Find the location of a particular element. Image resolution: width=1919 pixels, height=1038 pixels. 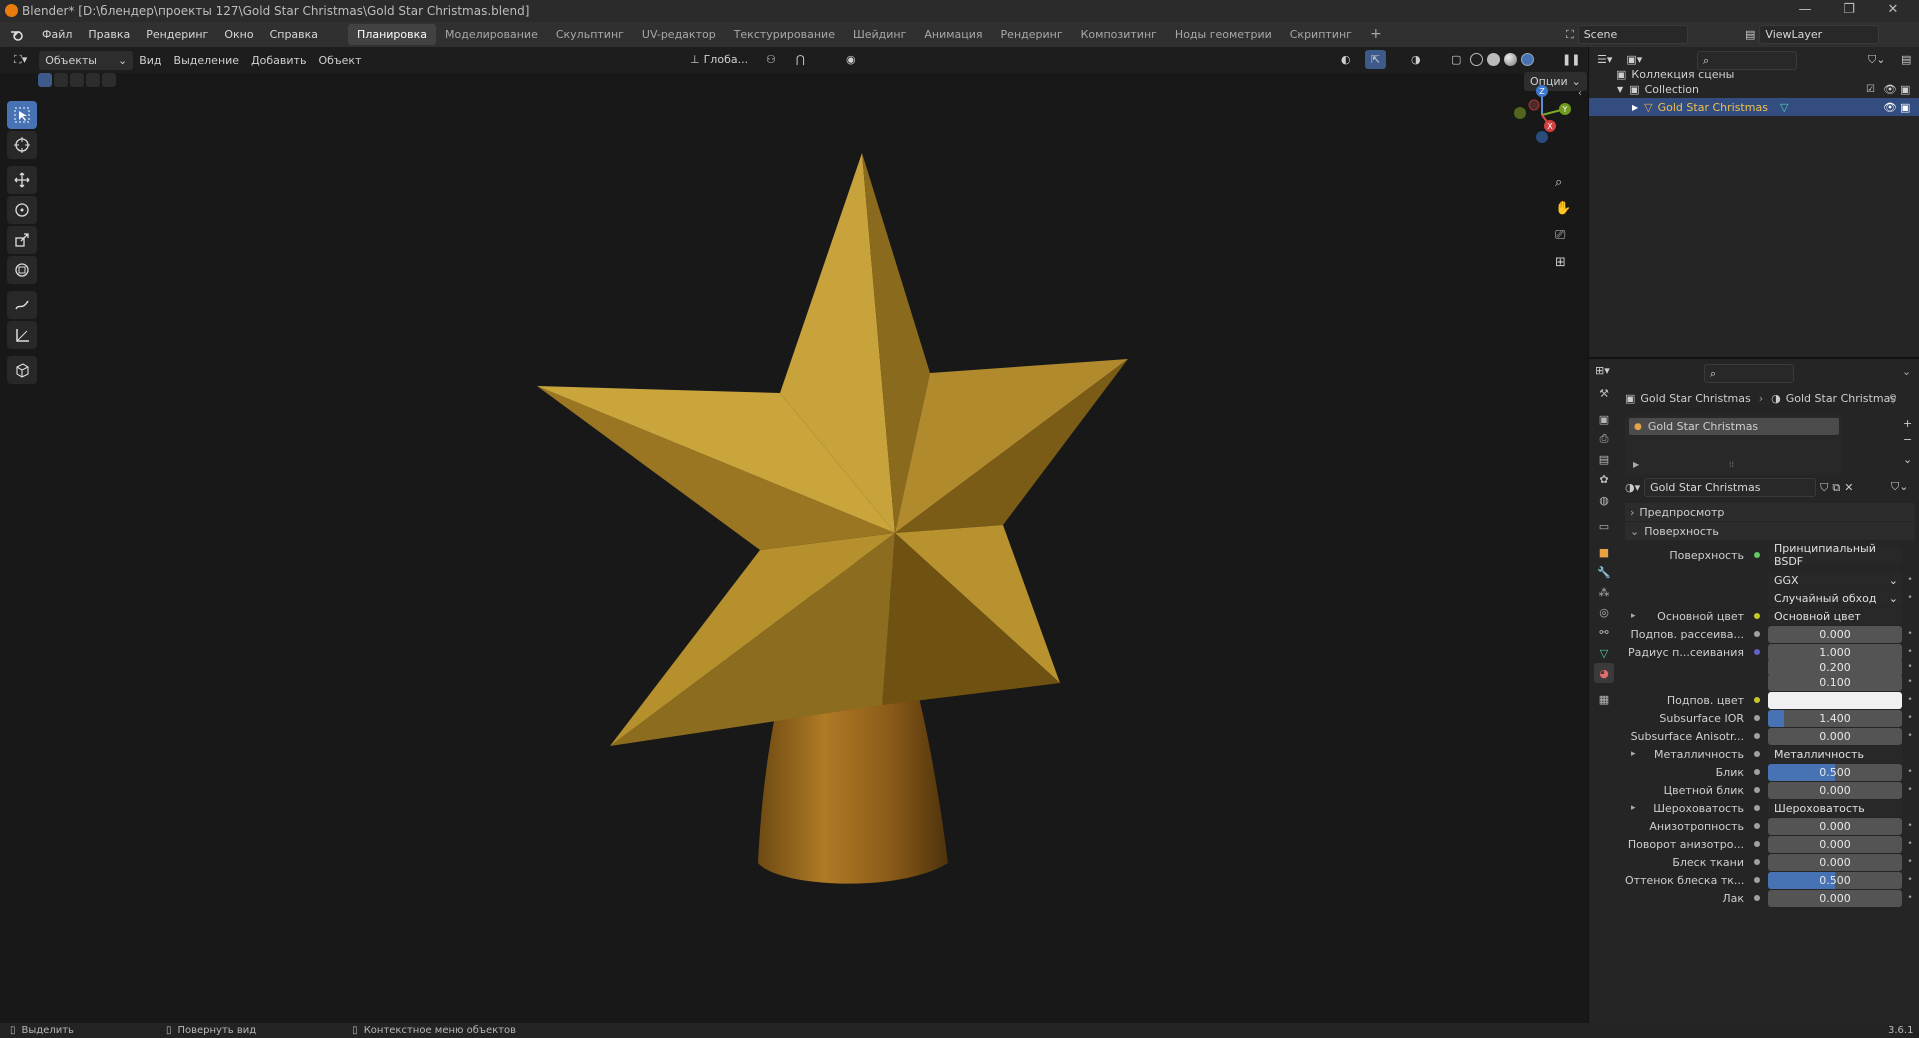

pin-icon: ⚲ is located at coordinates (1893, 398).